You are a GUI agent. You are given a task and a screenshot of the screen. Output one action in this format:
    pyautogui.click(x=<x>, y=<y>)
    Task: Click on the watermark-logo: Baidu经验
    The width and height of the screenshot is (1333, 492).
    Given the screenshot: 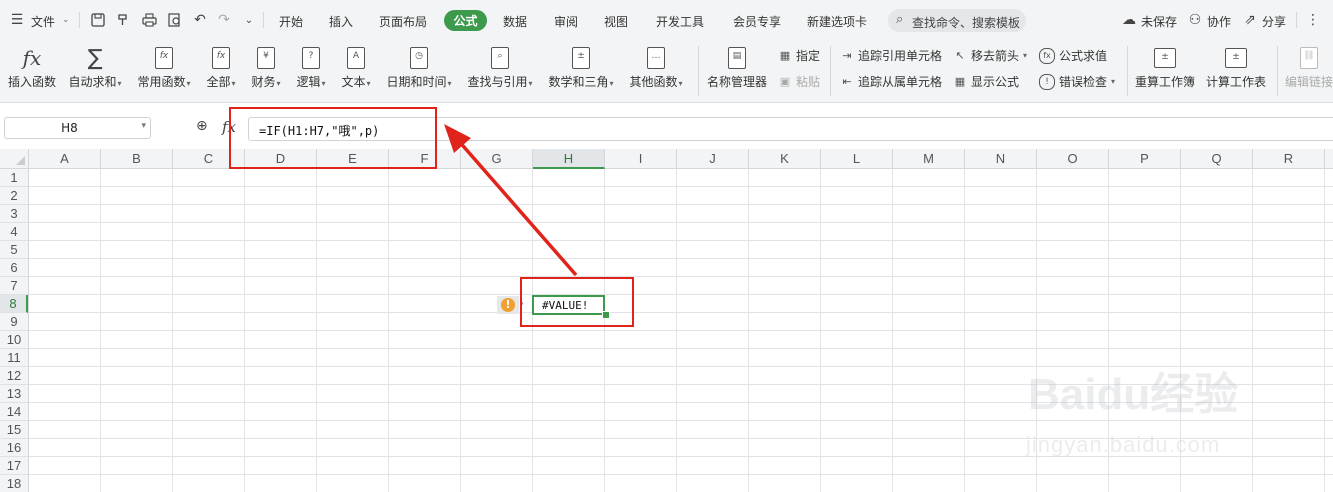 What is the action you would take?
    pyautogui.click(x=1133, y=394)
    